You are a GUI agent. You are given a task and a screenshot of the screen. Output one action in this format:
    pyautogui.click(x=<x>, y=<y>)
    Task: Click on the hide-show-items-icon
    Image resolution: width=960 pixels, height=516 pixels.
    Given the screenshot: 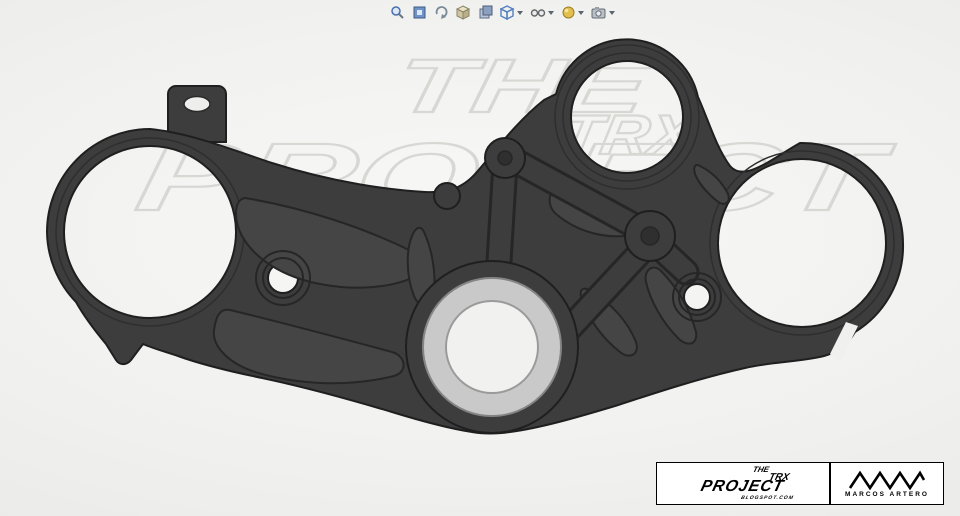 What is the action you would take?
    pyautogui.click(x=542, y=12)
    